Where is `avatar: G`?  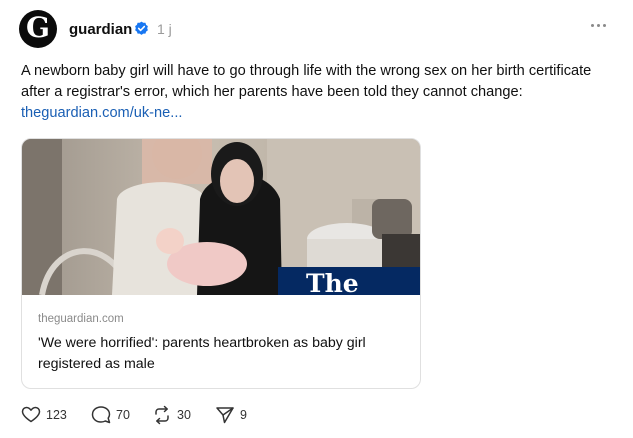 avatar: G is located at coordinates (38, 29).